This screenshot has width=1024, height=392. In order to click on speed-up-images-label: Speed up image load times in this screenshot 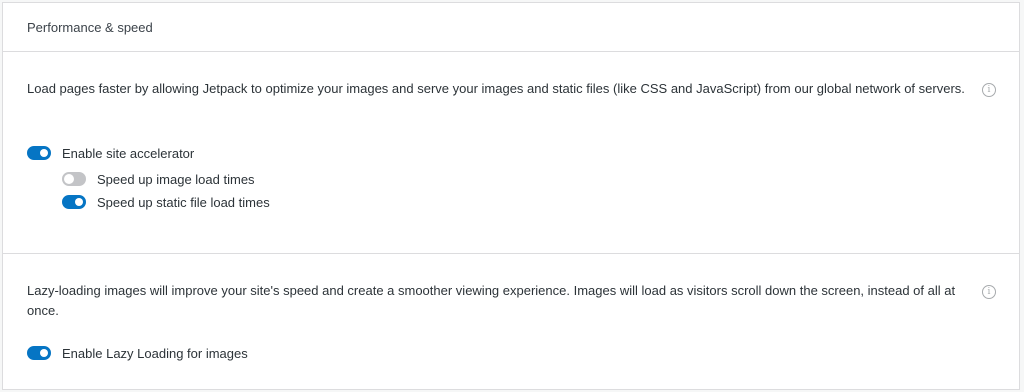, I will do `click(176, 179)`.